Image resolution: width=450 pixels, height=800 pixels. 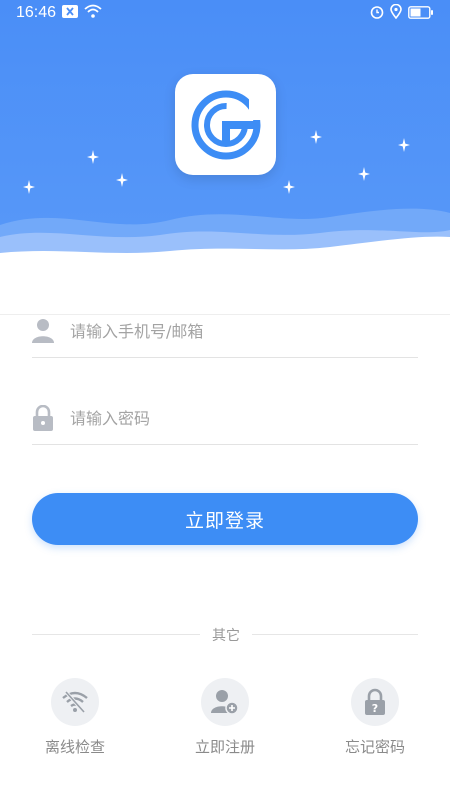 I want to click on account-field, so click(x=225, y=337).